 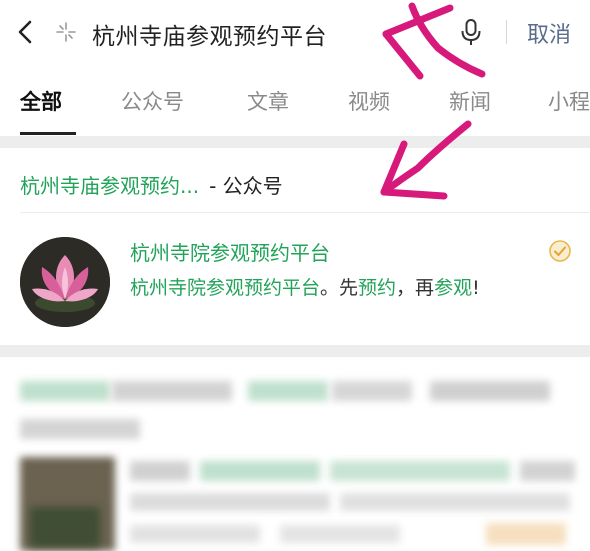 I want to click on verified-badge-icon, so click(x=560, y=251).